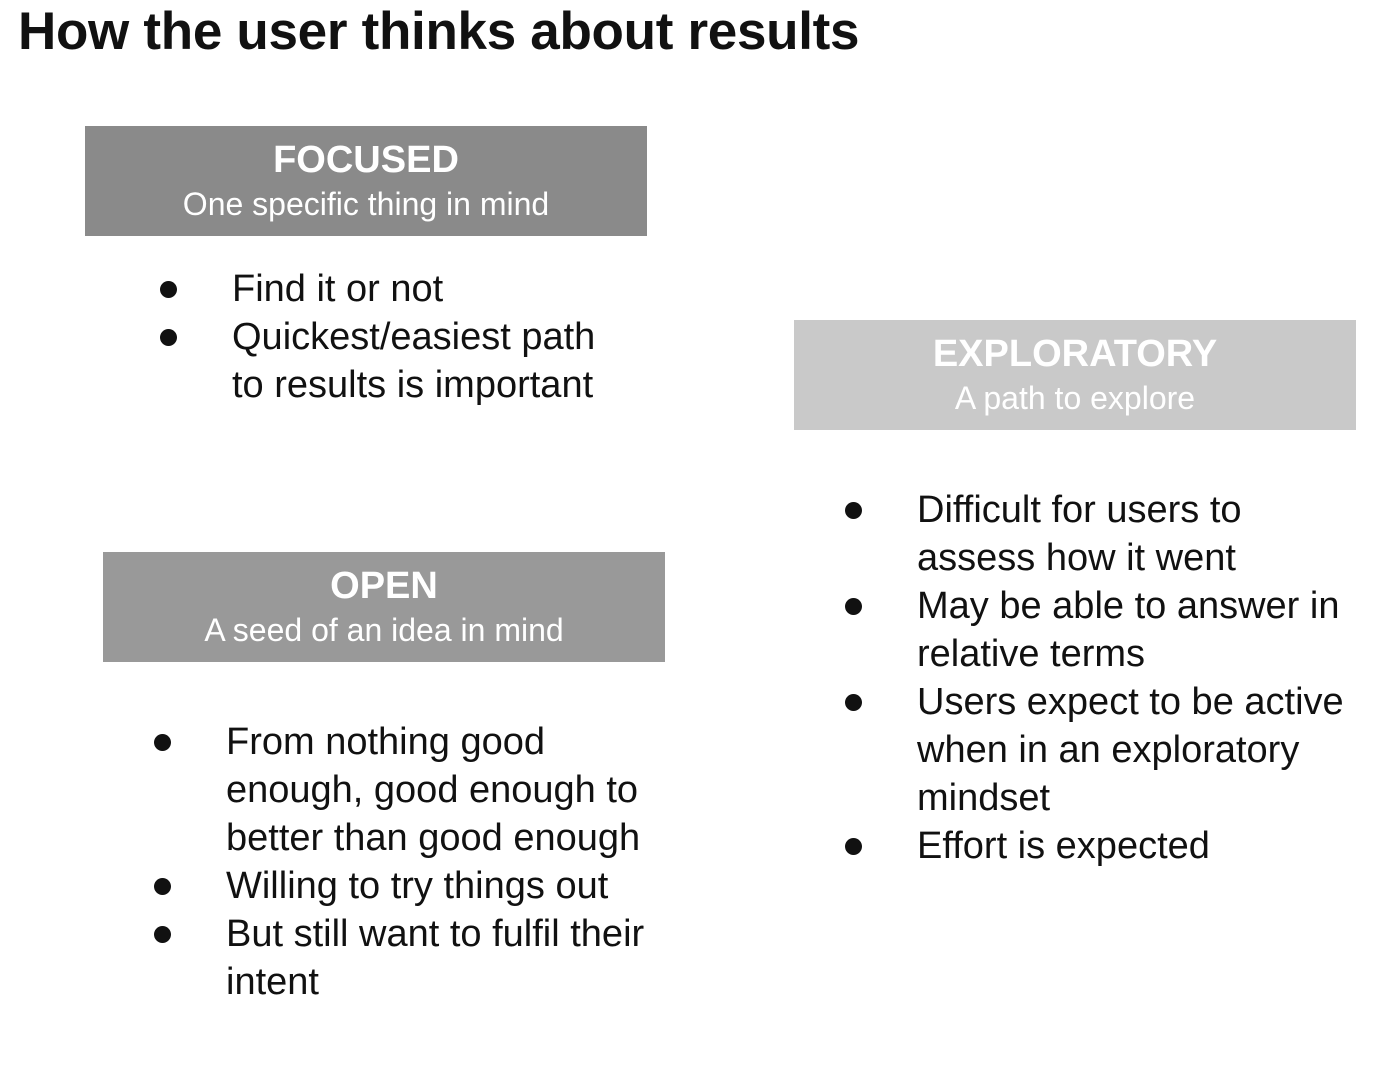 The image size is (1400, 1074). What do you see at coordinates (435, 958) in the screenshot?
I see `list-item-text: But still want to fulfil their intent` at bounding box center [435, 958].